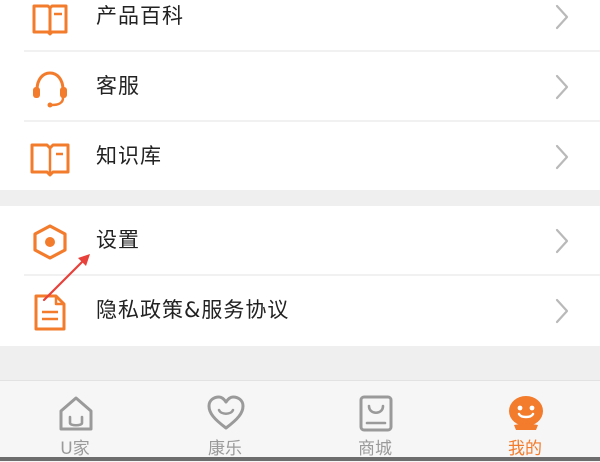 The height and width of the screenshot is (462, 600). I want to click on smiley-face-icon, so click(526, 413).